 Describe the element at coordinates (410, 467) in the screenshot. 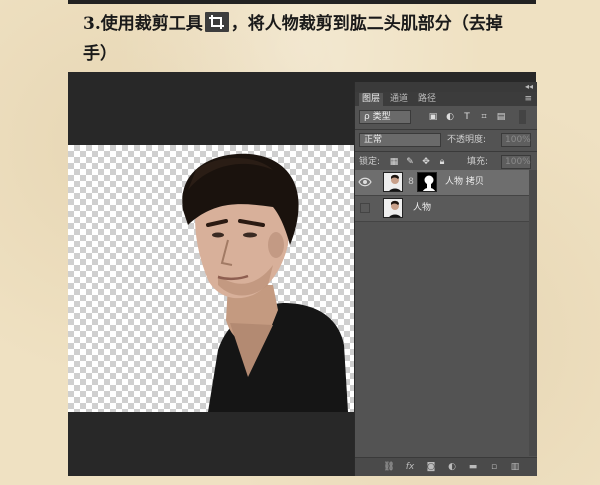

I see `fx-icon: fx` at that location.